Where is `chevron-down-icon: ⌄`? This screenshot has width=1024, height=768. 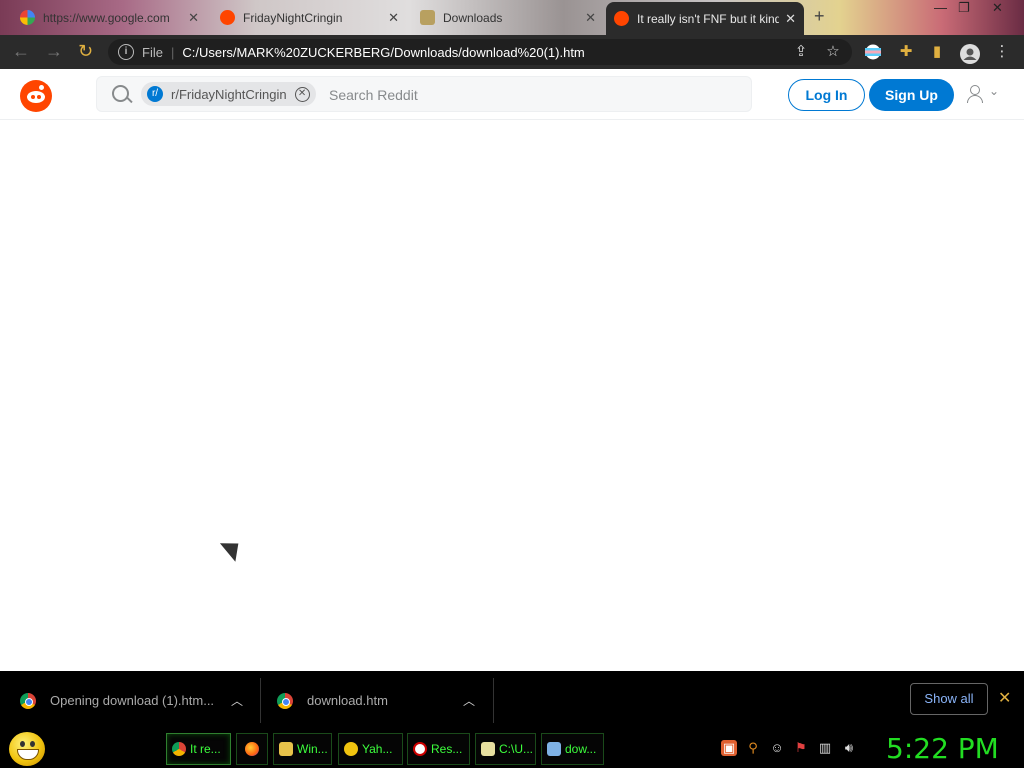
chevron-down-icon: ⌄ is located at coordinates (994, 91).